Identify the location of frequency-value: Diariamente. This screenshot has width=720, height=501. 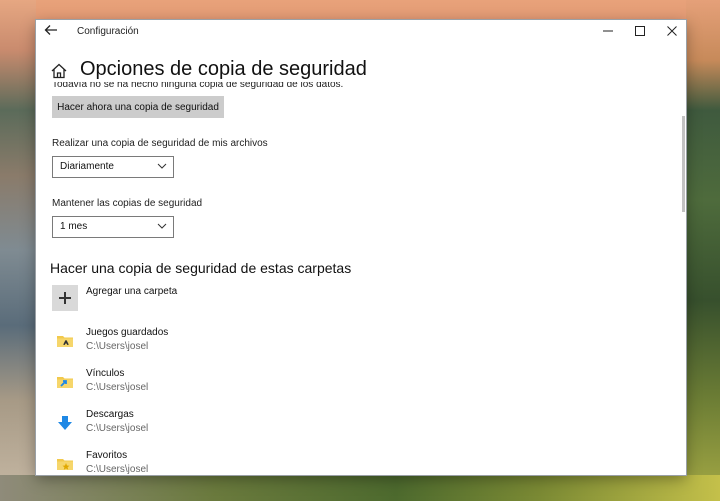
(87, 166).